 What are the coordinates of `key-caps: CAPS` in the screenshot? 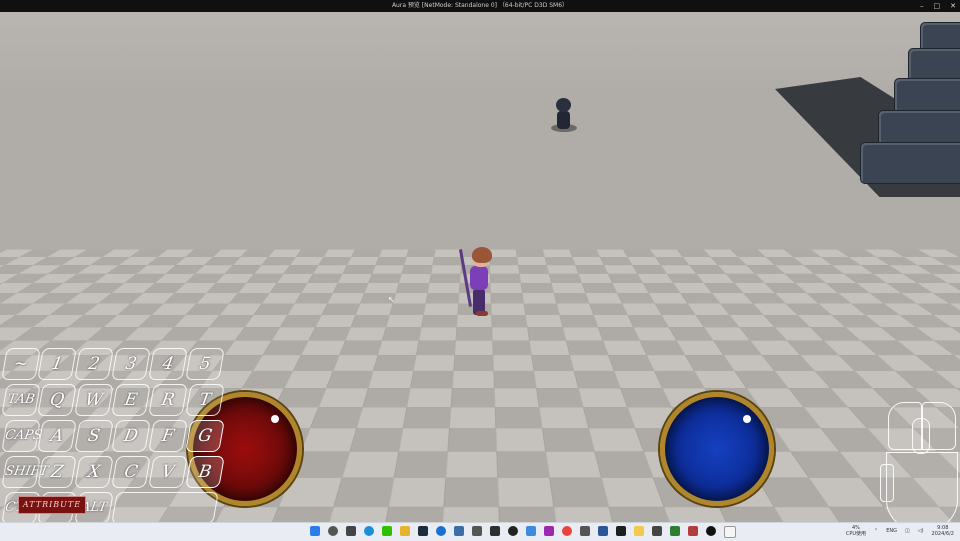 It's located at (22, 436).